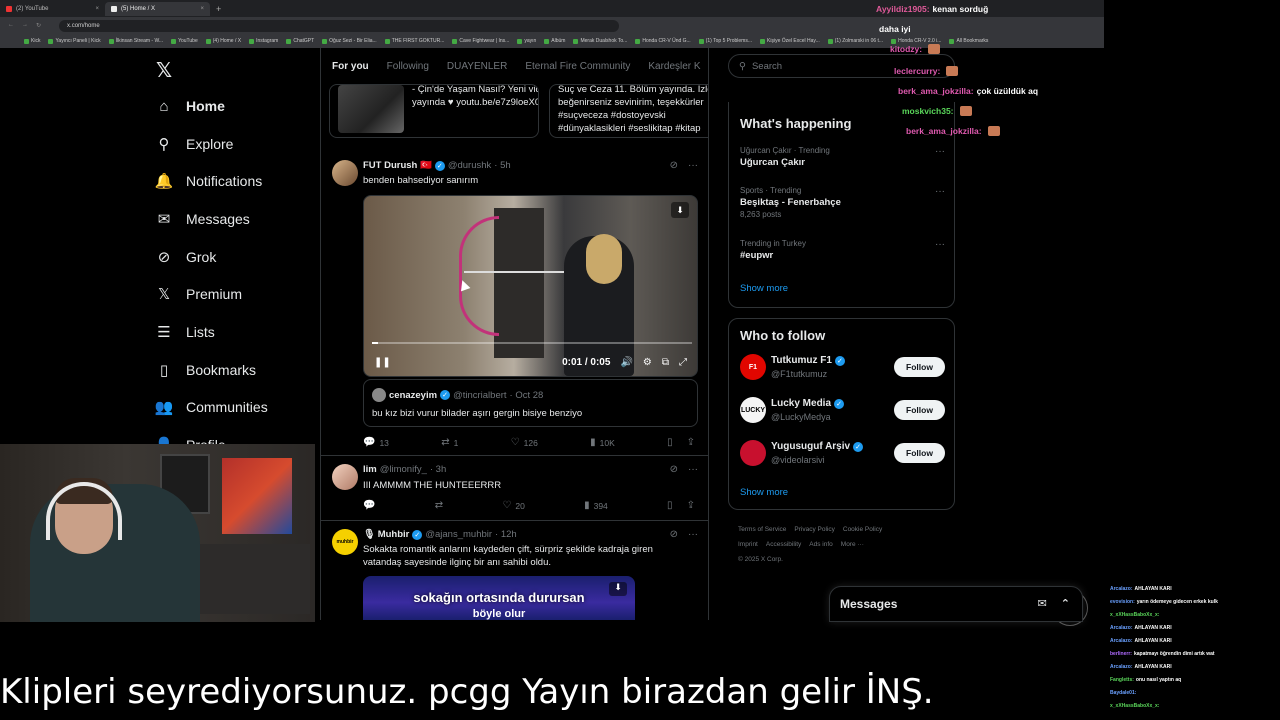 This screenshot has width=1280, height=720. I want to click on nav-item-grok: ⊘ Grok, so click(186, 257).